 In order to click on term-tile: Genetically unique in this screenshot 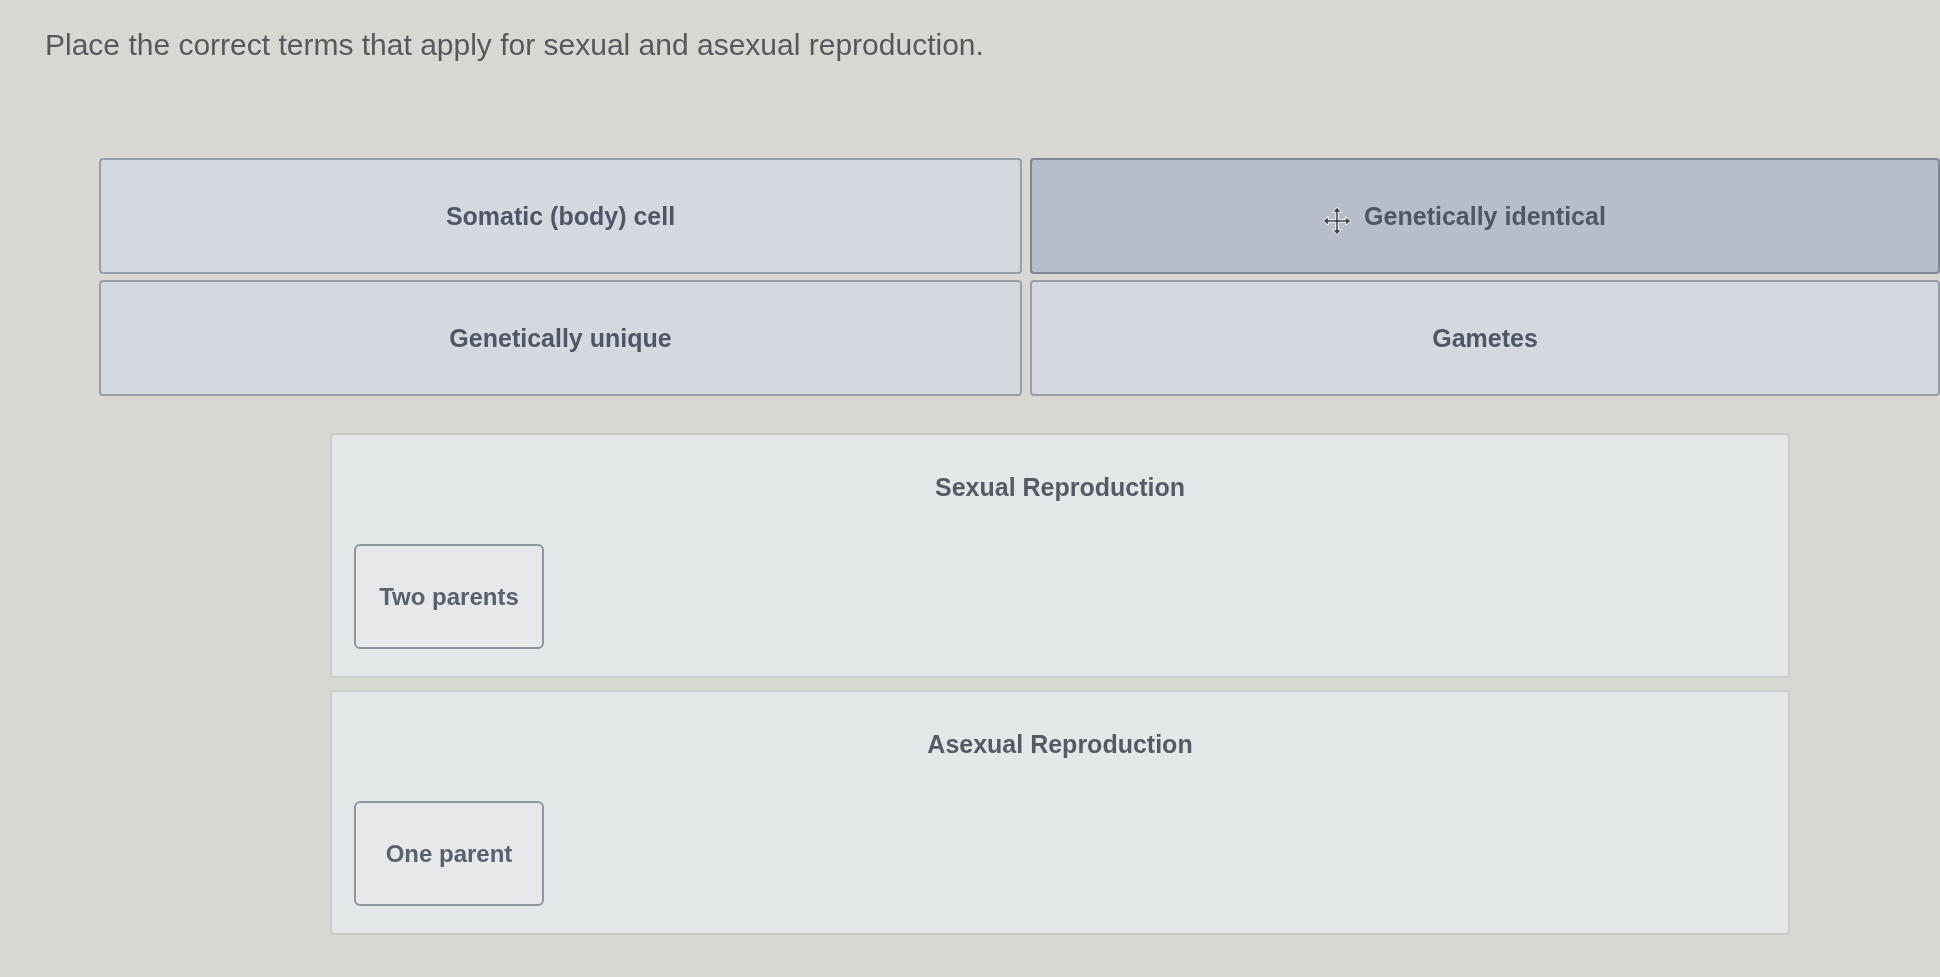, I will do `click(560, 338)`.